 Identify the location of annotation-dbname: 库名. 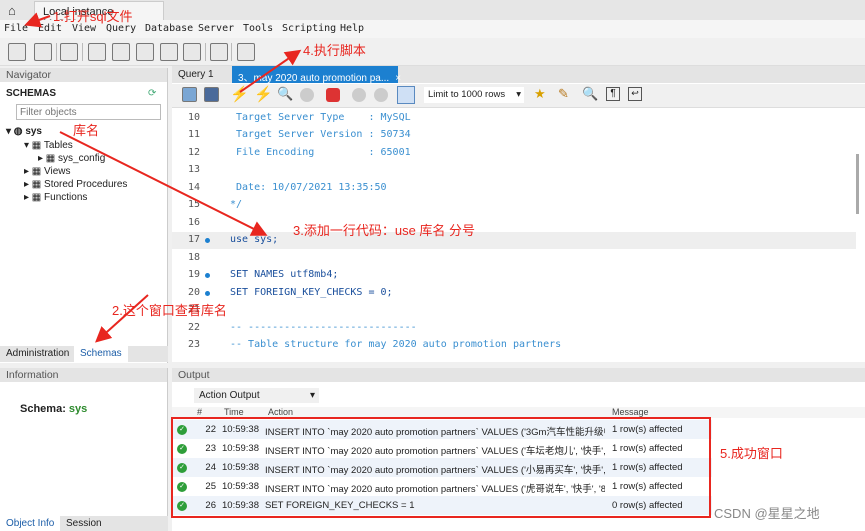
(86, 130).